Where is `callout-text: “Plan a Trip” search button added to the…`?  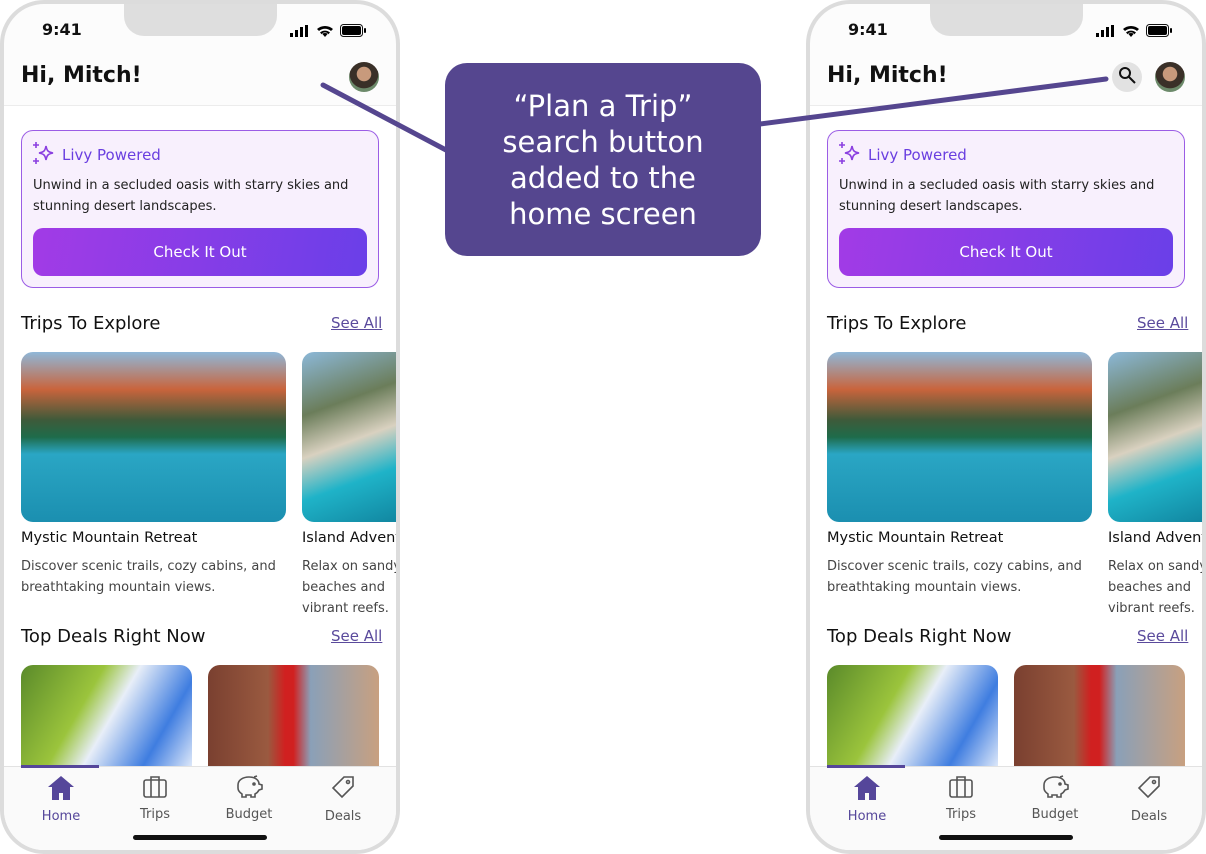
callout-text: “Plan a Trip” search button added to the… is located at coordinates (603, 159).